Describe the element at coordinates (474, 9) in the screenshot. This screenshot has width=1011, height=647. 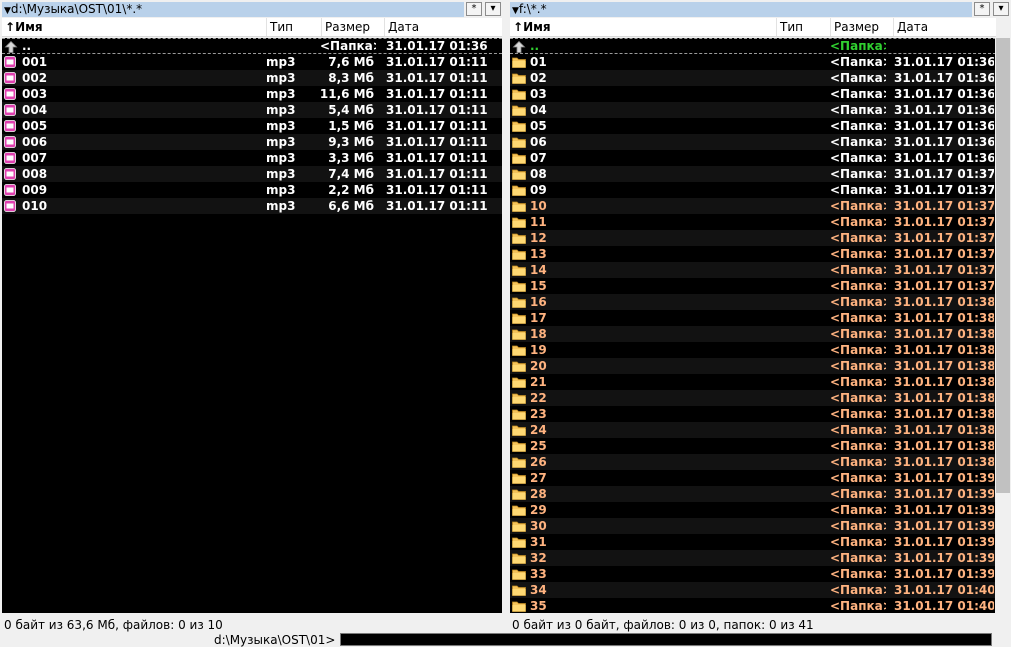
I see `left-history-button: *` at that location.